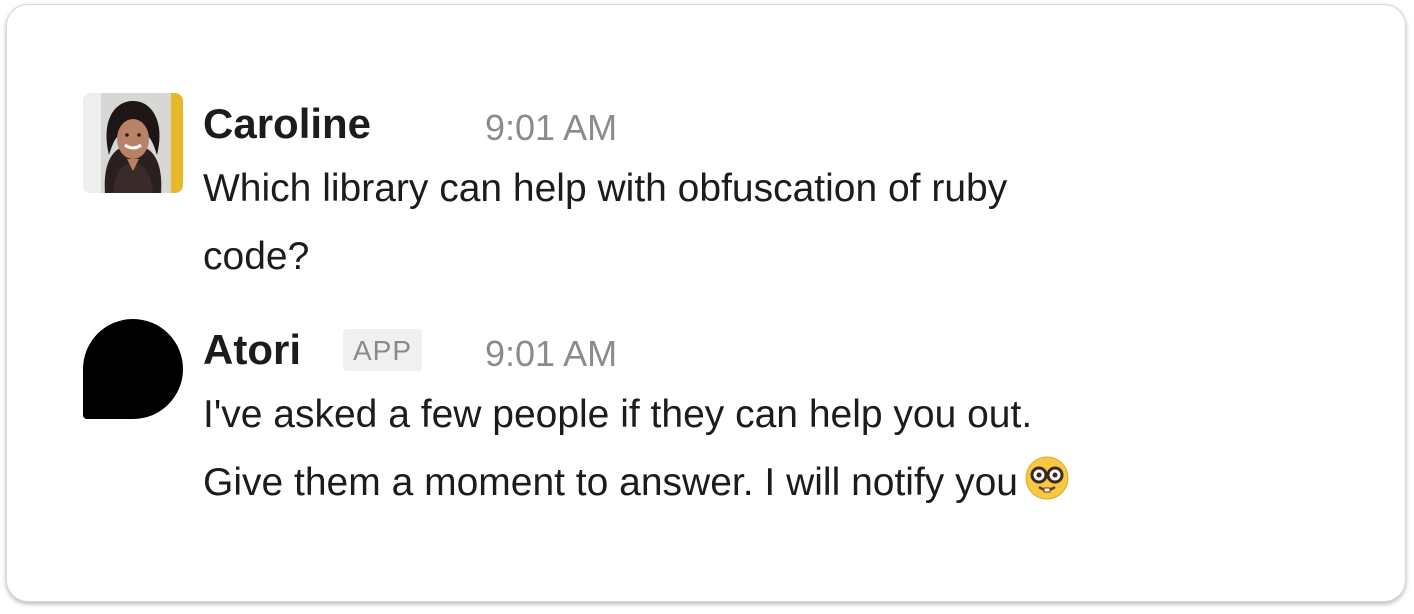 This screenshot has width=1414, height=614. Describe the element at coordinates (287, 124) in the screenshot. I see `author-name: Caroline` at that location.